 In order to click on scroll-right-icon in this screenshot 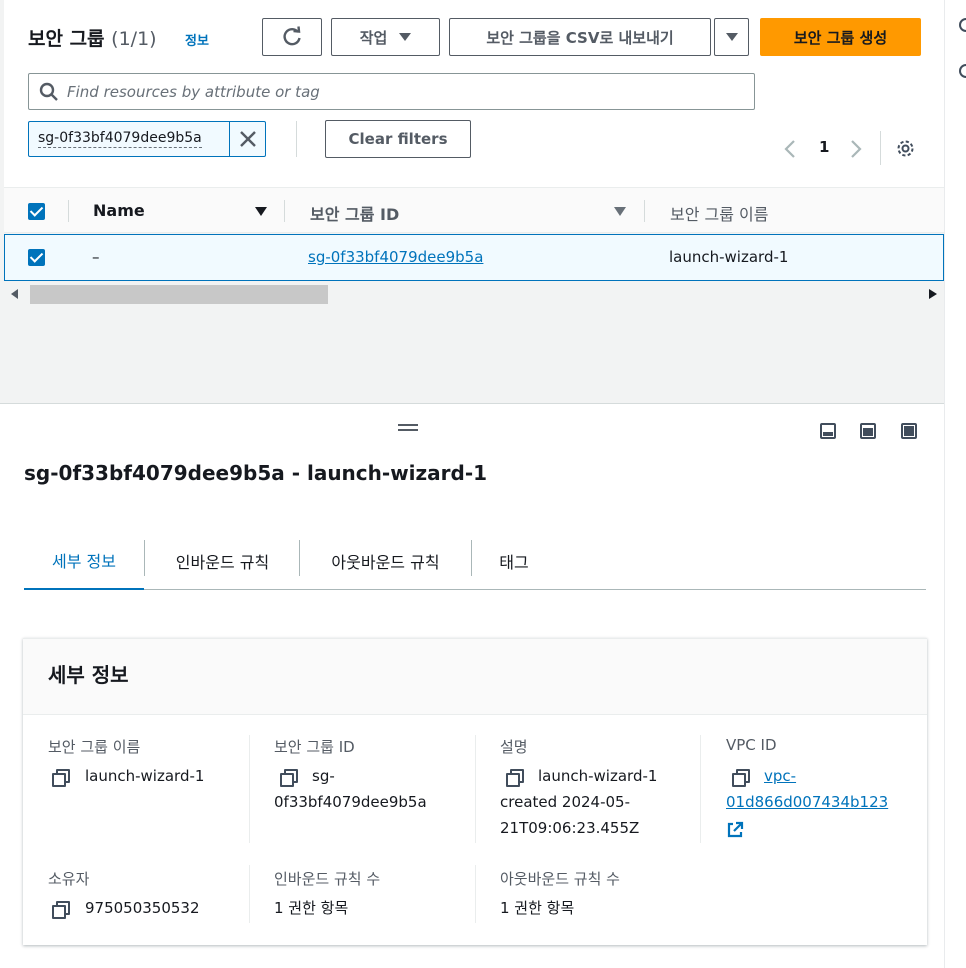, I will do `click(933, 294)`.